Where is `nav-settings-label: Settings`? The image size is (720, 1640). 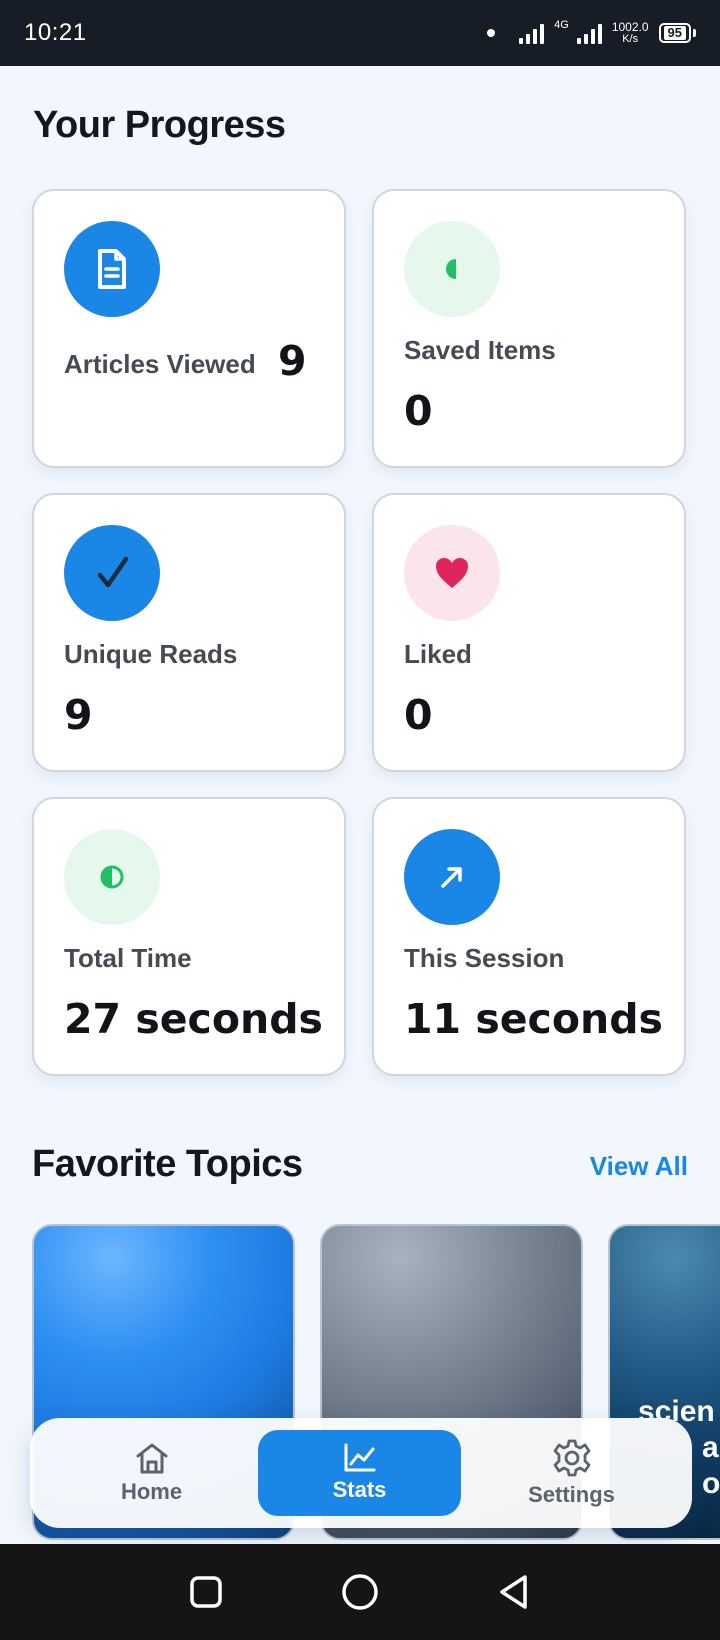
nav-settings-label: Settings is located at coordinates (571, 1494).